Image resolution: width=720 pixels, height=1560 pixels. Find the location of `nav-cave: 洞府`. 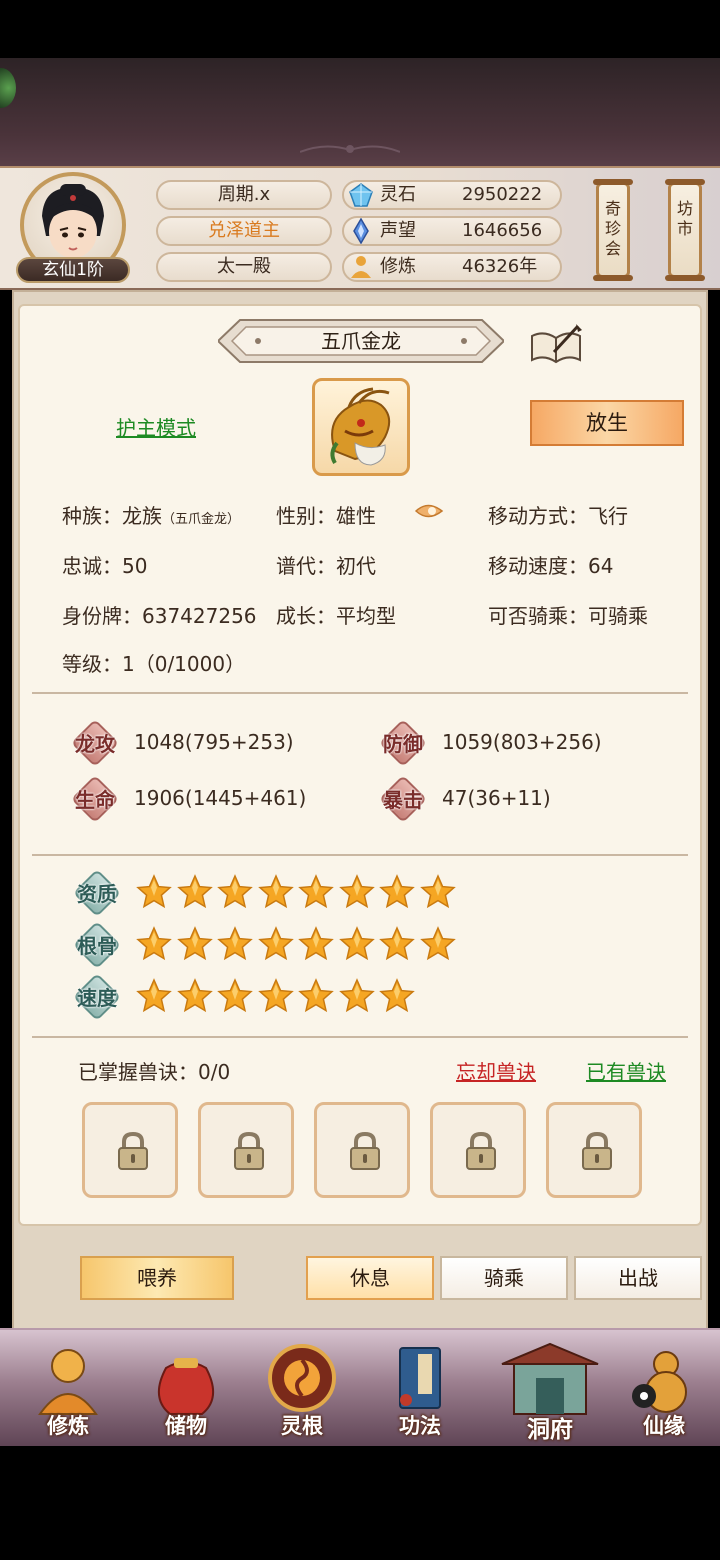

nav-cave: 洞府 is located at coordinates (550, 1390).